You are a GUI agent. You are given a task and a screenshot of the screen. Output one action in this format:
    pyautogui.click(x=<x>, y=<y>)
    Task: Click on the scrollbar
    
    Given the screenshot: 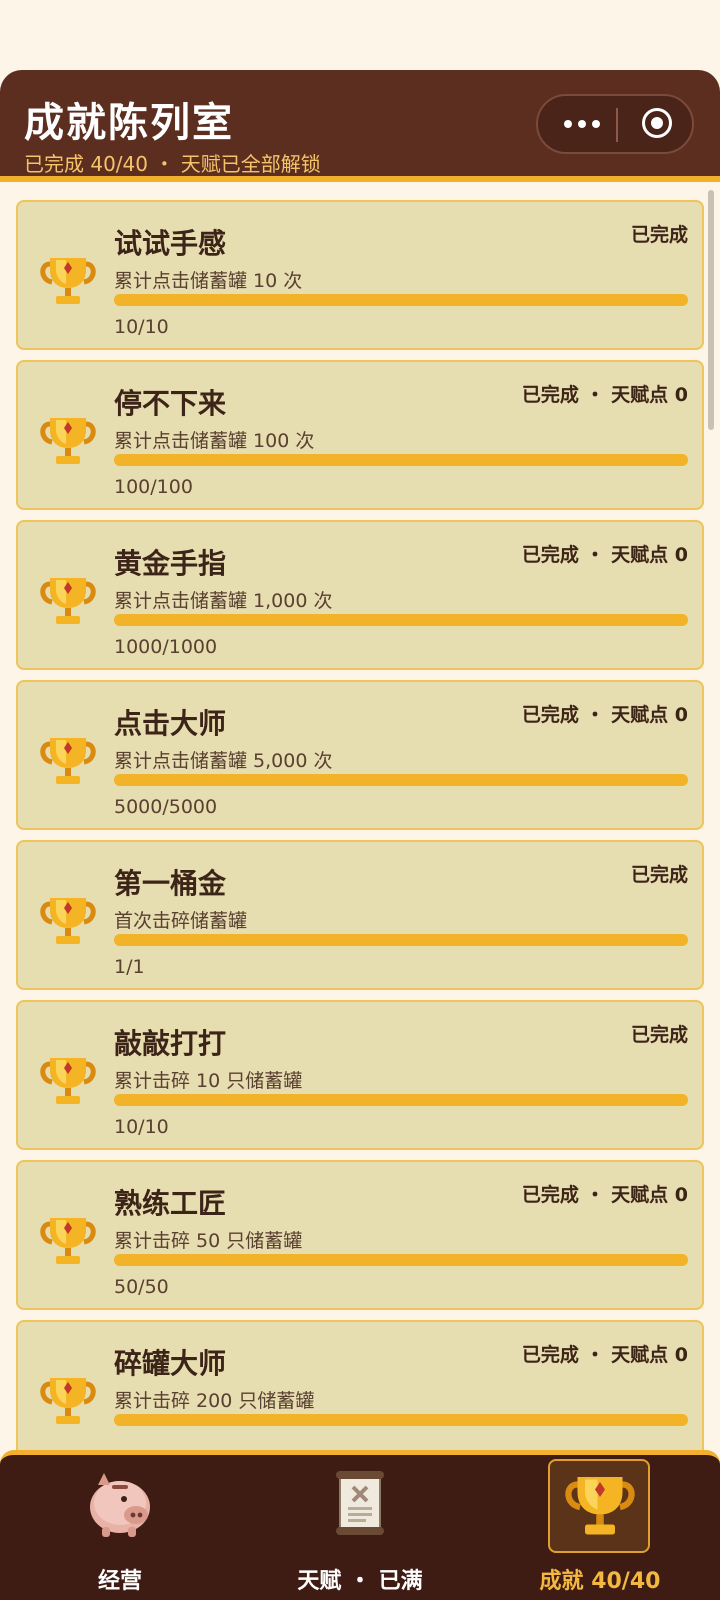 What is the action you would take?
    pyautogui.click(x=711, y=310)
    